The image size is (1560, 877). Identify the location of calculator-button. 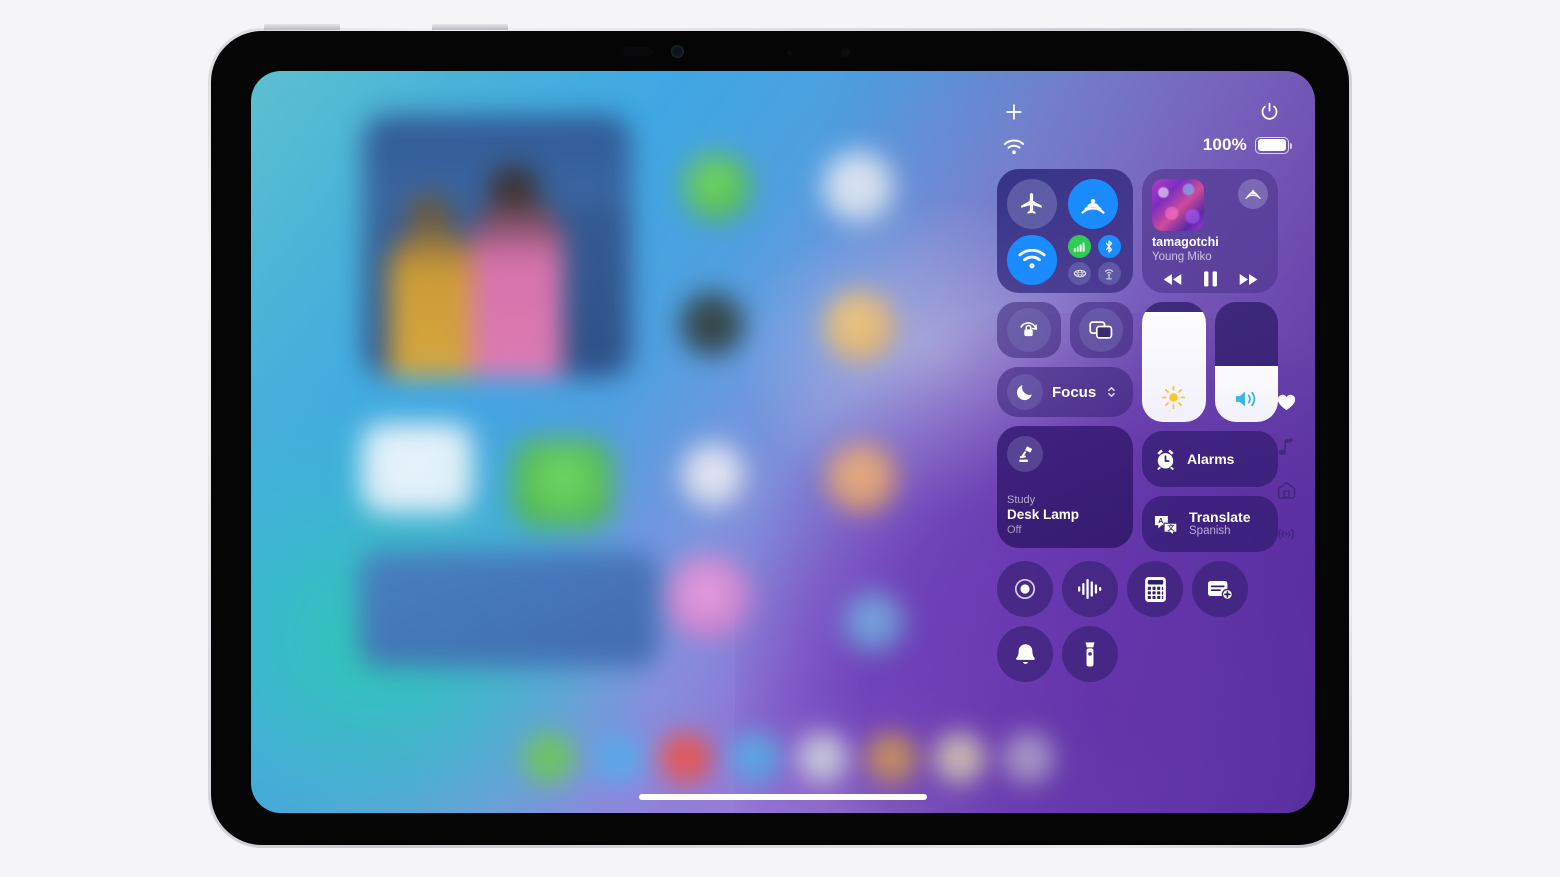
(1155, 589).